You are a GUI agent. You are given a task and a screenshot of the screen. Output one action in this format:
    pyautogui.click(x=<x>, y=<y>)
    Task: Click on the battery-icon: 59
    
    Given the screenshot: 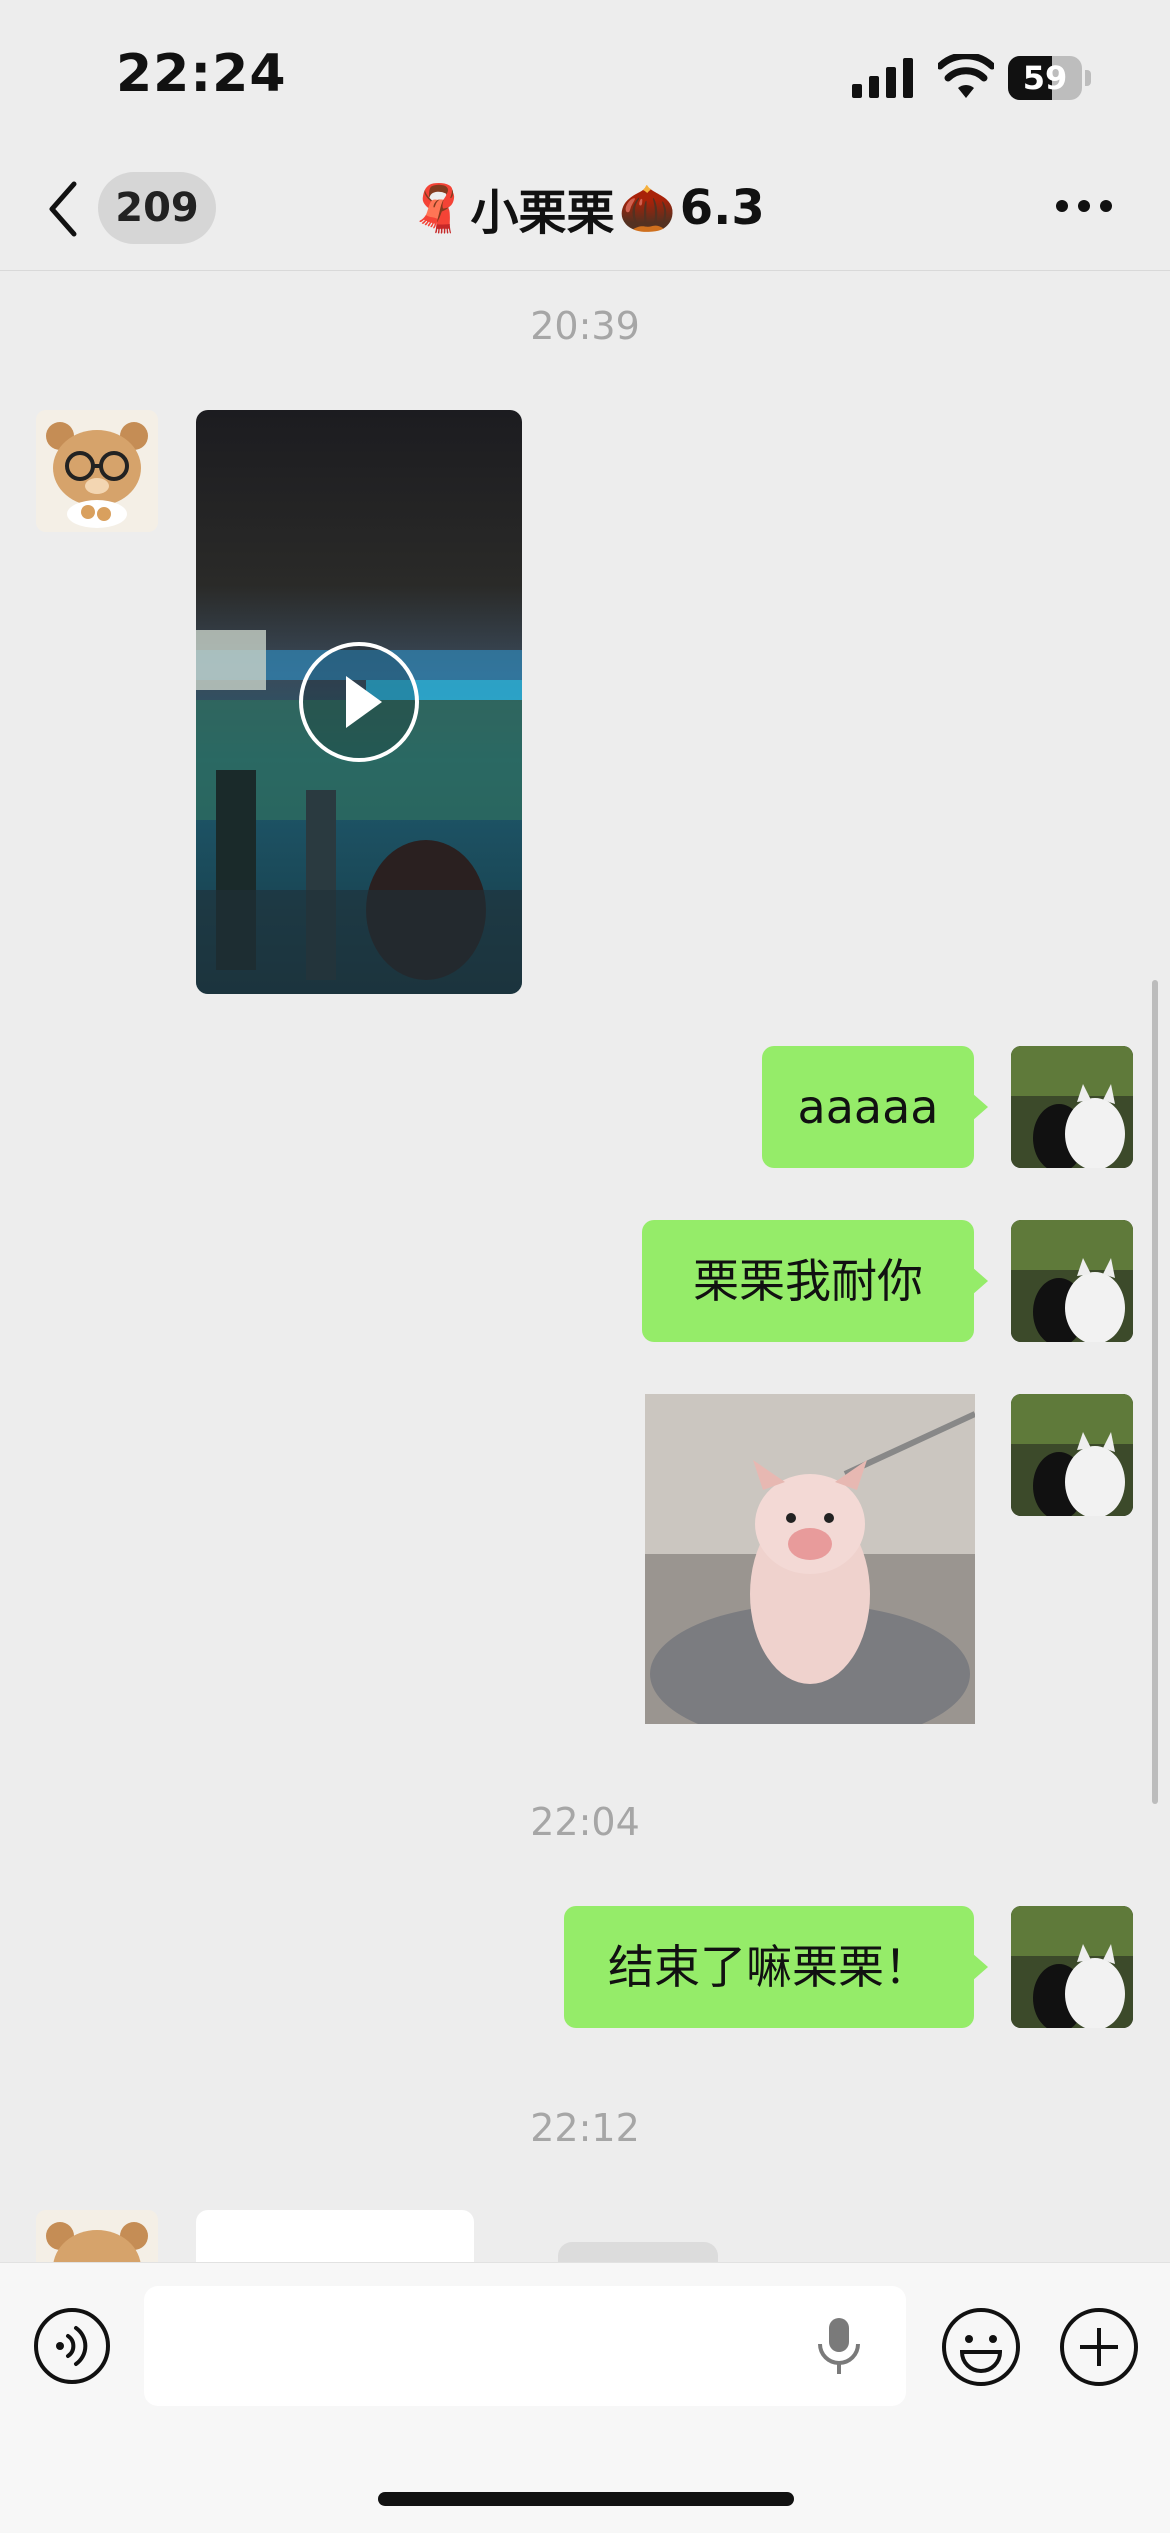 What is the action you would take?
    pyautogui.click(x=1050, y=78)
    